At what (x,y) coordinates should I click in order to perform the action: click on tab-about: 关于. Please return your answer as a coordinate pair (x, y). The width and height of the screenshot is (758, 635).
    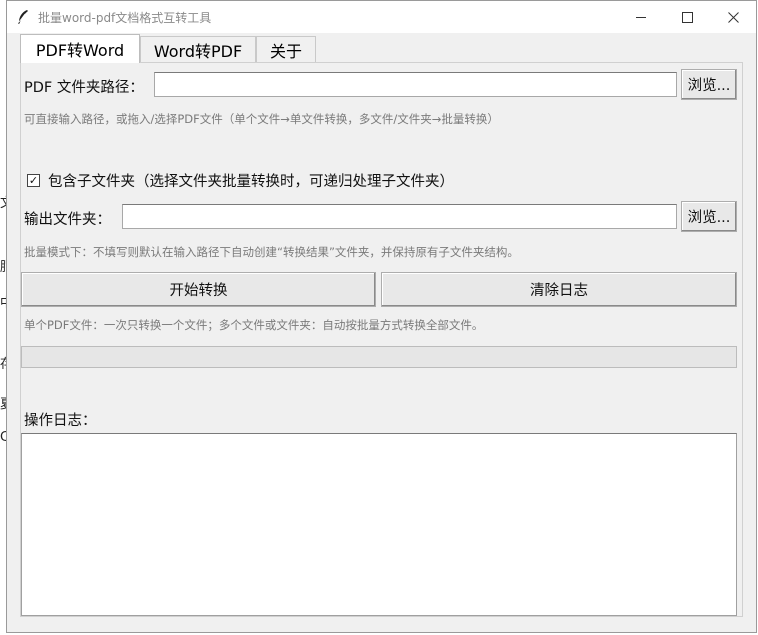
    Looking at the image, I should click on (286, 49).